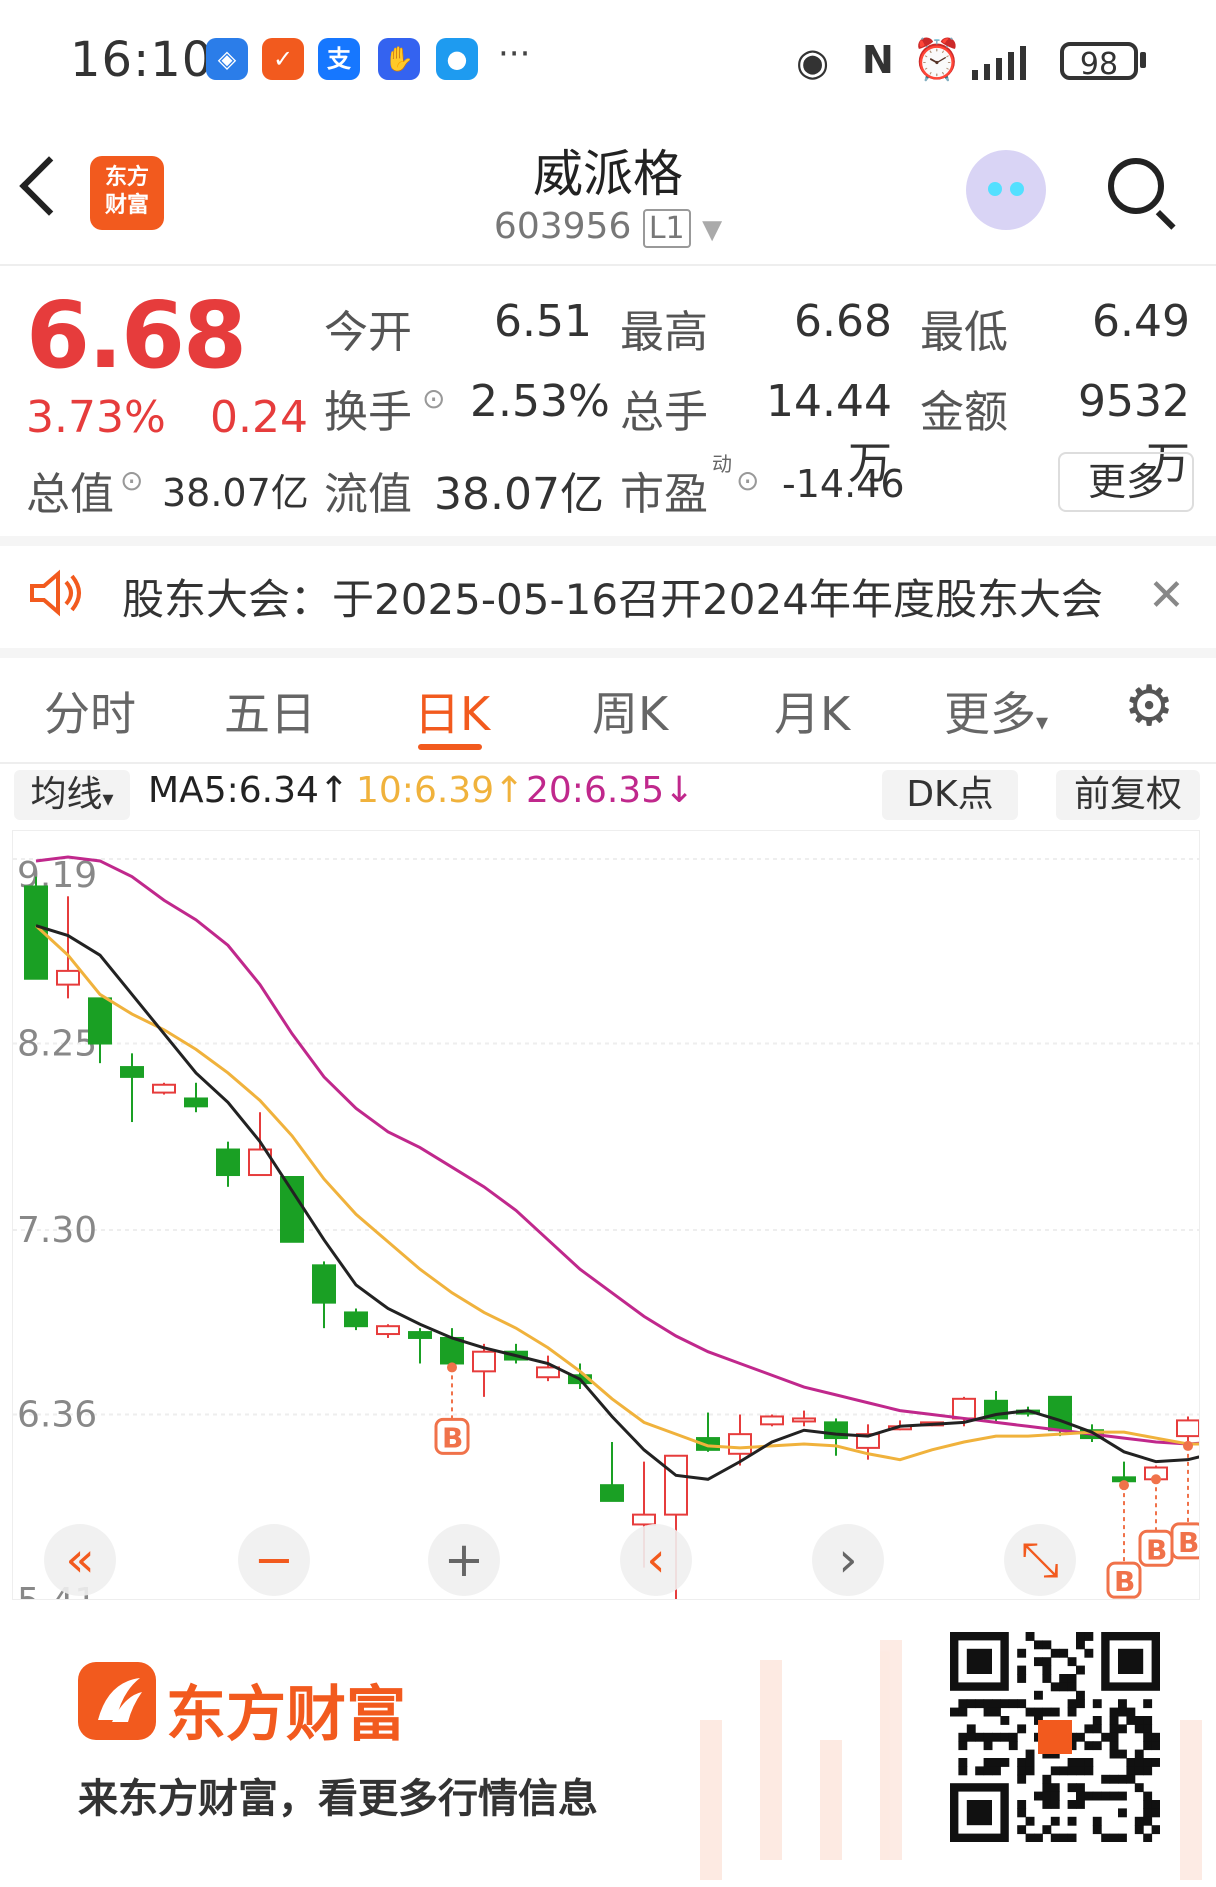  I want to click on y-tick-label: 6.36, so click(57, 1415).